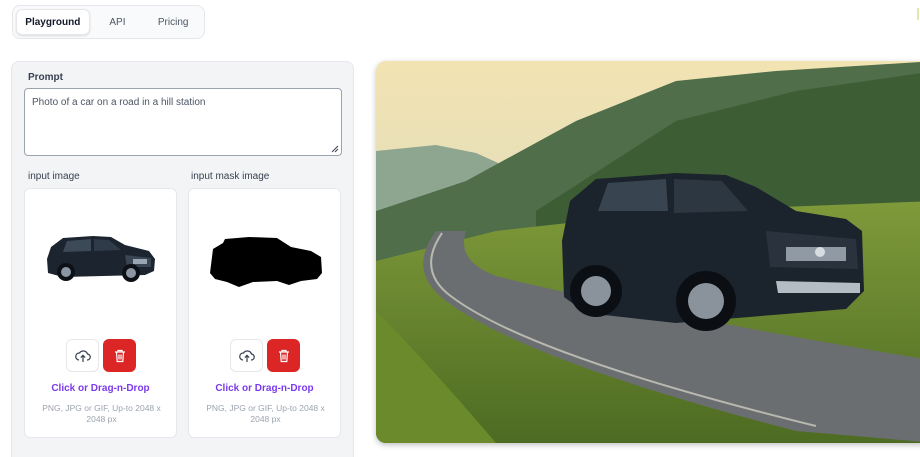 The width and height of the screenshot is (920, 457). Describe the element at coordinates (173, 22) in the screenshot. I see `tab-pricing: Pricing` at that location.